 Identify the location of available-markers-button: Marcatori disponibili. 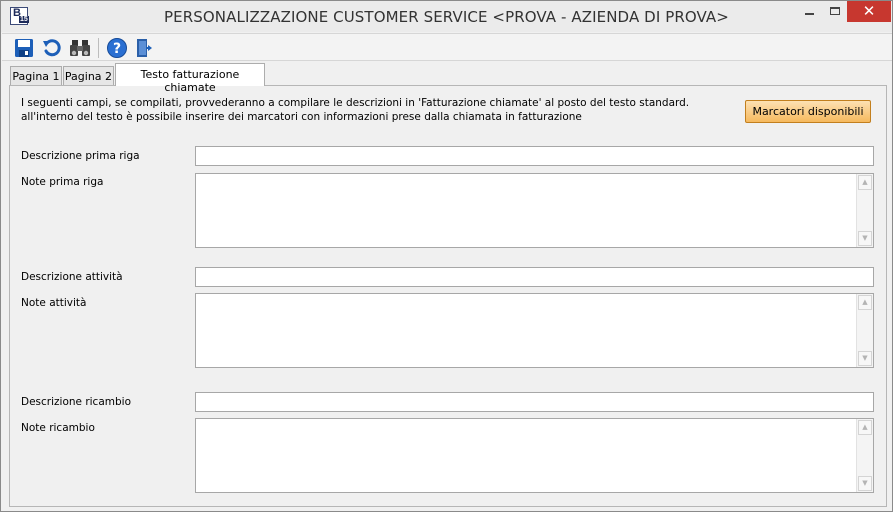
(808, 111).